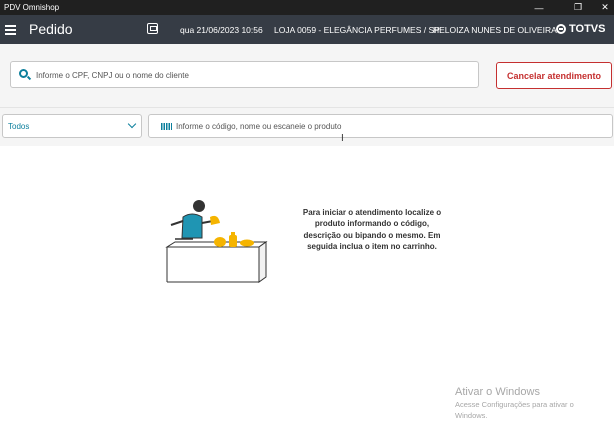 This screenshot has width=614, height=438. Describe the element at coordinates (554, 75) in the screenshot. I see `cancel-service-button: Cancelar atendimento` at that location.